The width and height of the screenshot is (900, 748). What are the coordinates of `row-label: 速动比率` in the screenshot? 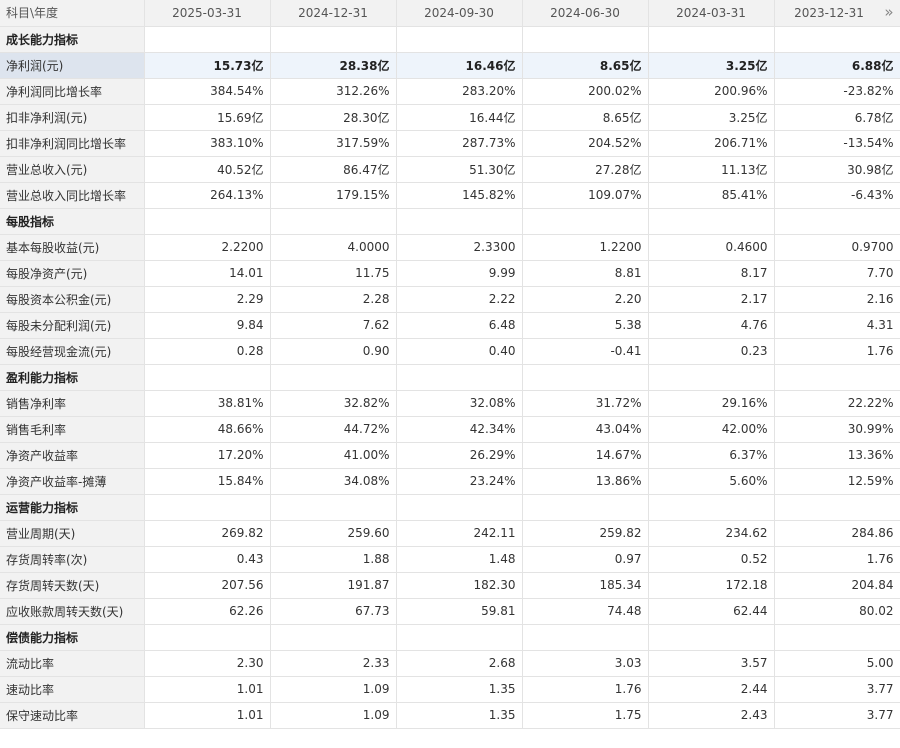 It's located at (72, 689).